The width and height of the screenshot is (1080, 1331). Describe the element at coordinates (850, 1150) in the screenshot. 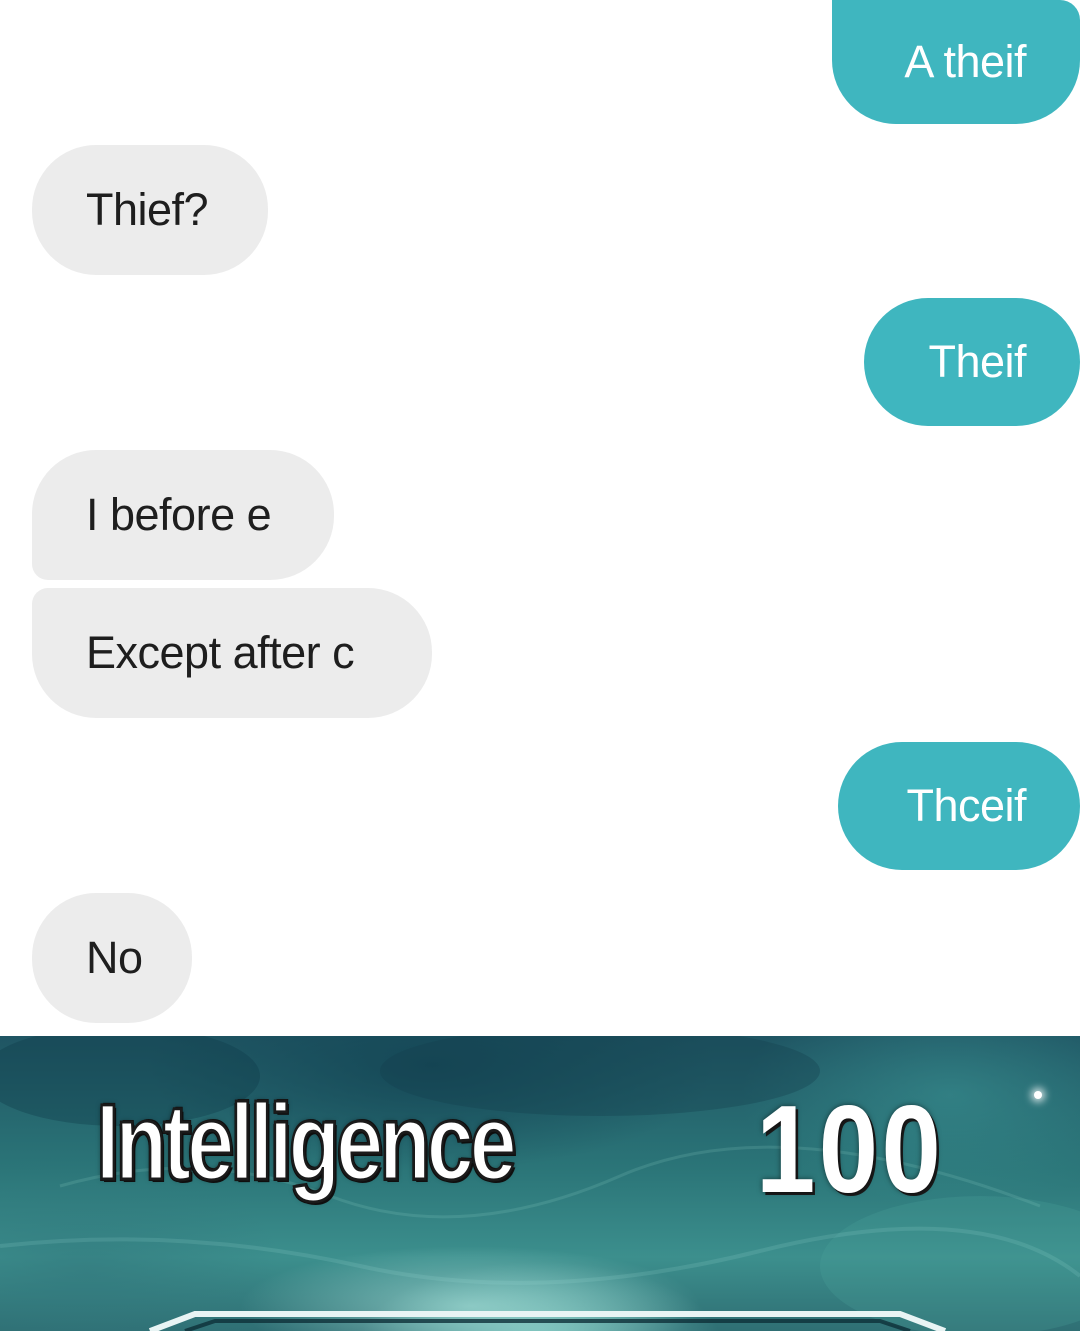

I see `skill-level: 100` at that location.